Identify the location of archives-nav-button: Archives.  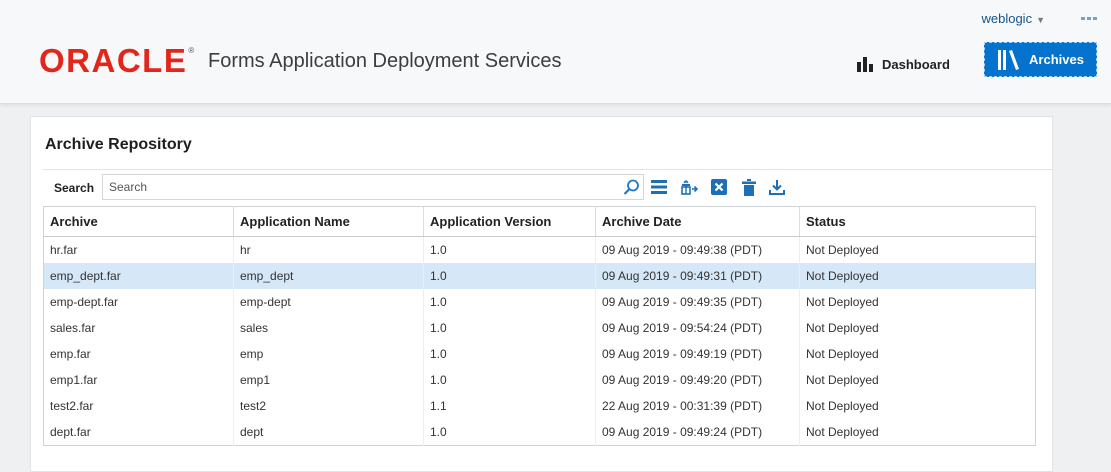
(1040, 59).